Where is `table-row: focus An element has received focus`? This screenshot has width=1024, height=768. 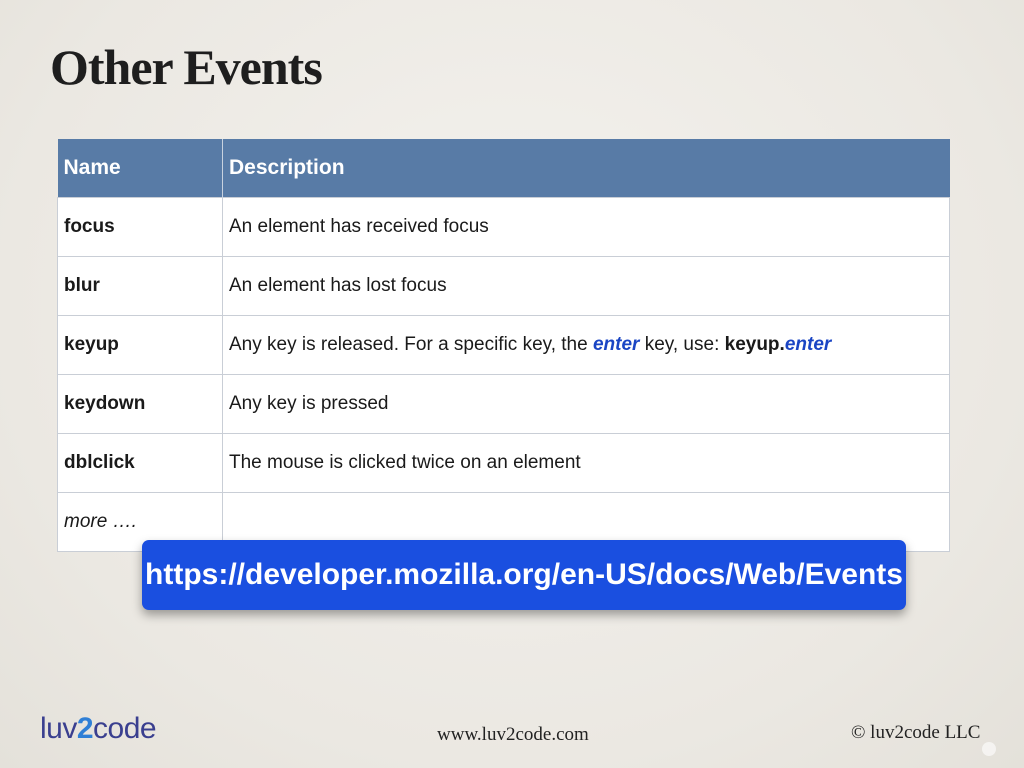 table-row: focus An element has received focus is located at coordinates (503, 227).